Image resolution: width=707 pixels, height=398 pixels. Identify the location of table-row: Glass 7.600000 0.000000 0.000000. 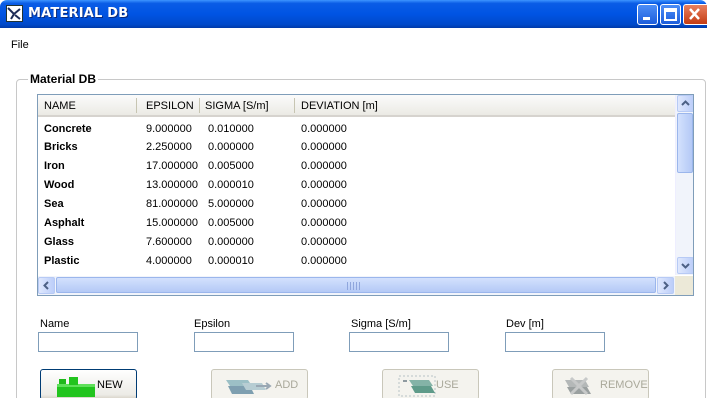
(356, 242).